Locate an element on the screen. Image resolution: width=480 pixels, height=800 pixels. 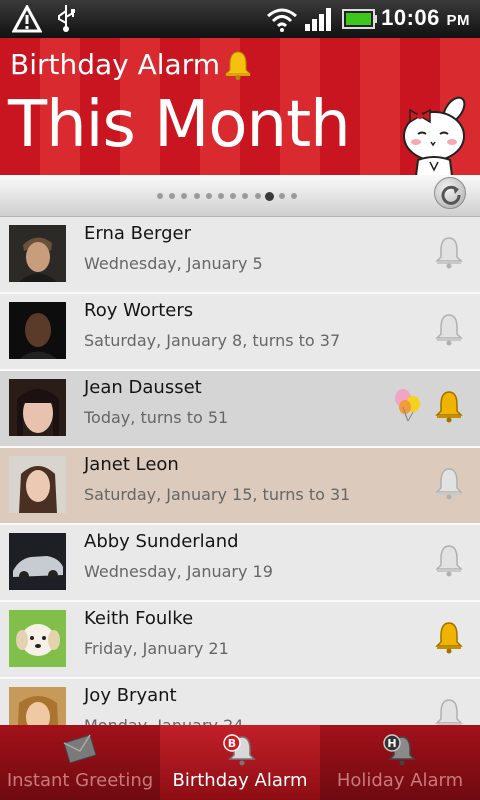
clock-time: 10:06 is located at coordinates (410, 17).